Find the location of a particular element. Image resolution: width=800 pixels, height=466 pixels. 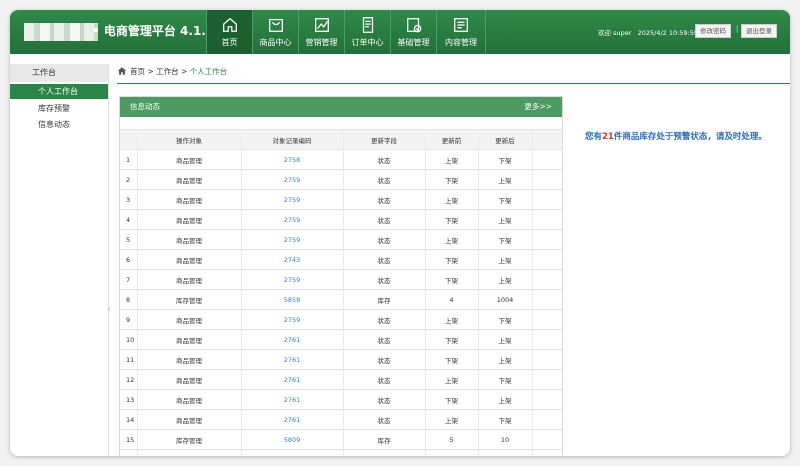

row-index: 1 is located at coordinates (129, 159).